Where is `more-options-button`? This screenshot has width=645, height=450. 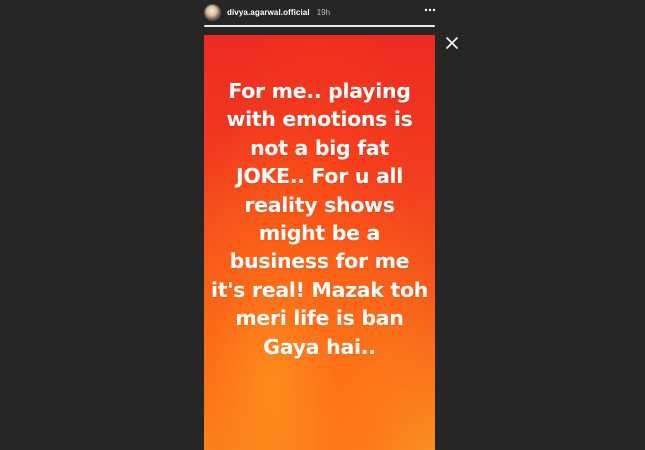
more-options-button is located at coordinates (430, 10).